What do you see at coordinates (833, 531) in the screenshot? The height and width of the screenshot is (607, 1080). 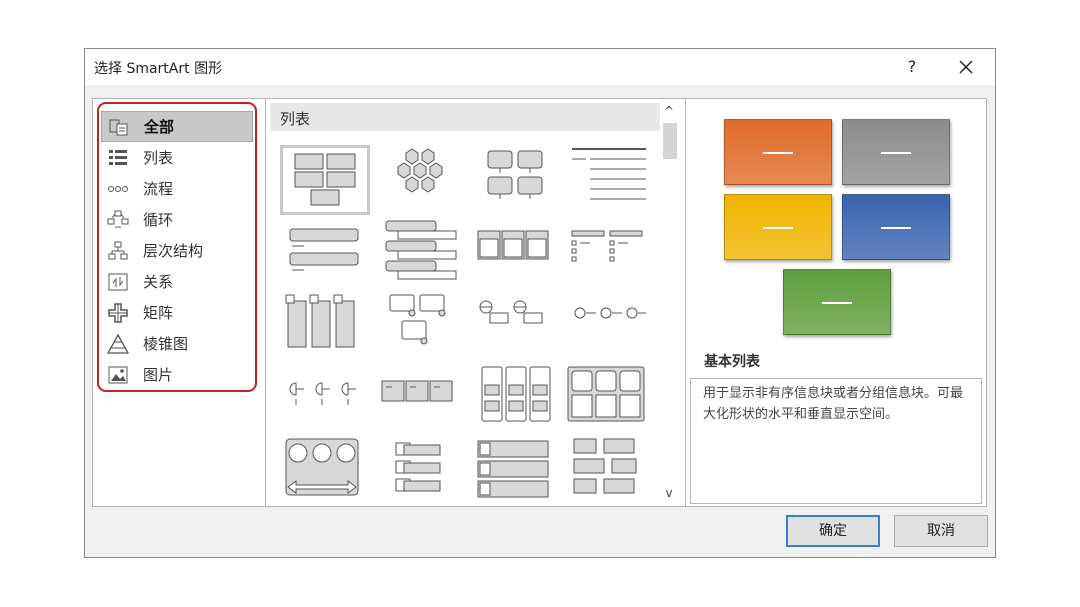 I see `ok-button: 确定` at bounding box center [833, 531].